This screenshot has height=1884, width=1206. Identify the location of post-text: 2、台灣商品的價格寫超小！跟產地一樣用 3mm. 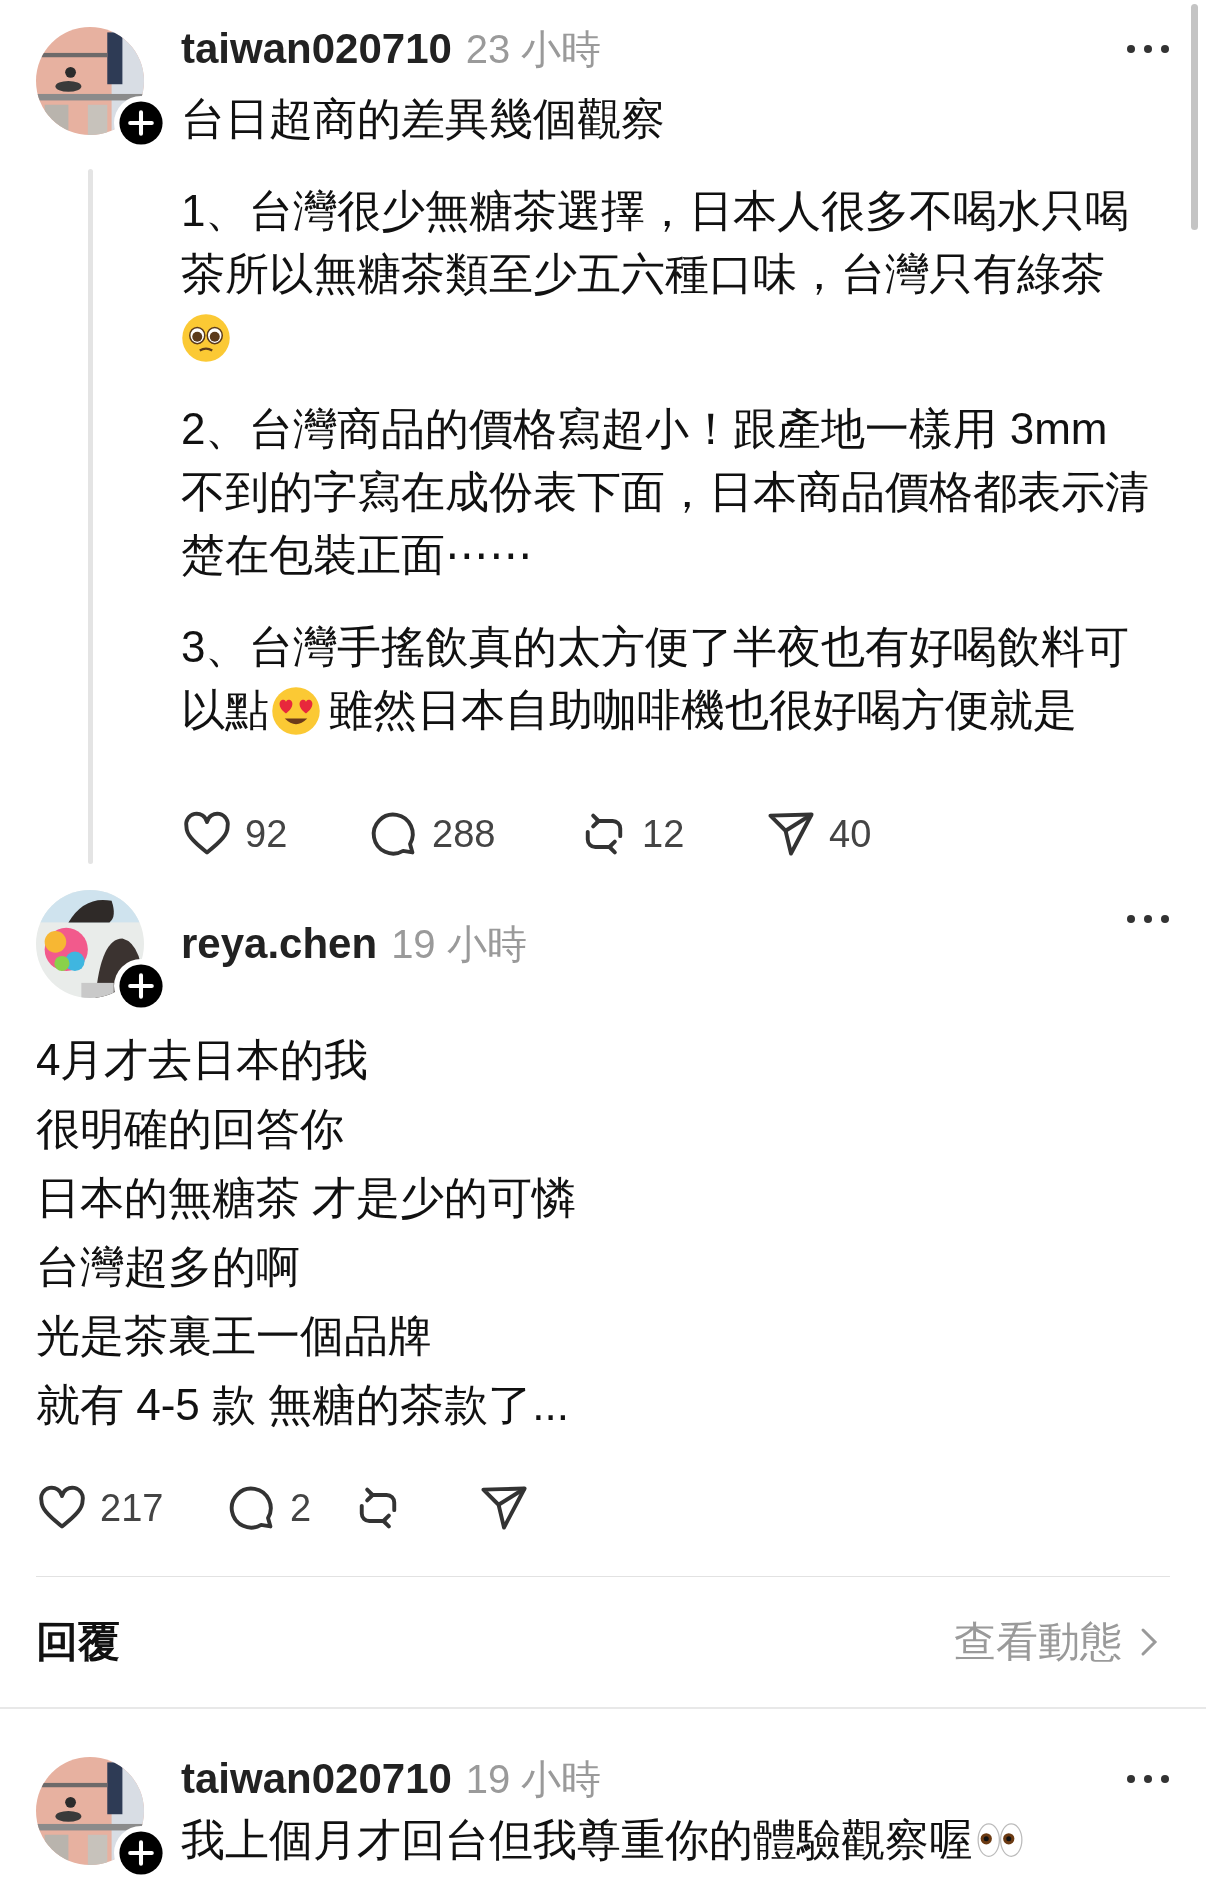
(644, 429).